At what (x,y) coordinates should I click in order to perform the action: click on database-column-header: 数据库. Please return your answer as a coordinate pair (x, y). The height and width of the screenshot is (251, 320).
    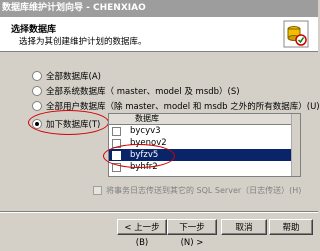
    Looking at the image, I should click on (204, 119).